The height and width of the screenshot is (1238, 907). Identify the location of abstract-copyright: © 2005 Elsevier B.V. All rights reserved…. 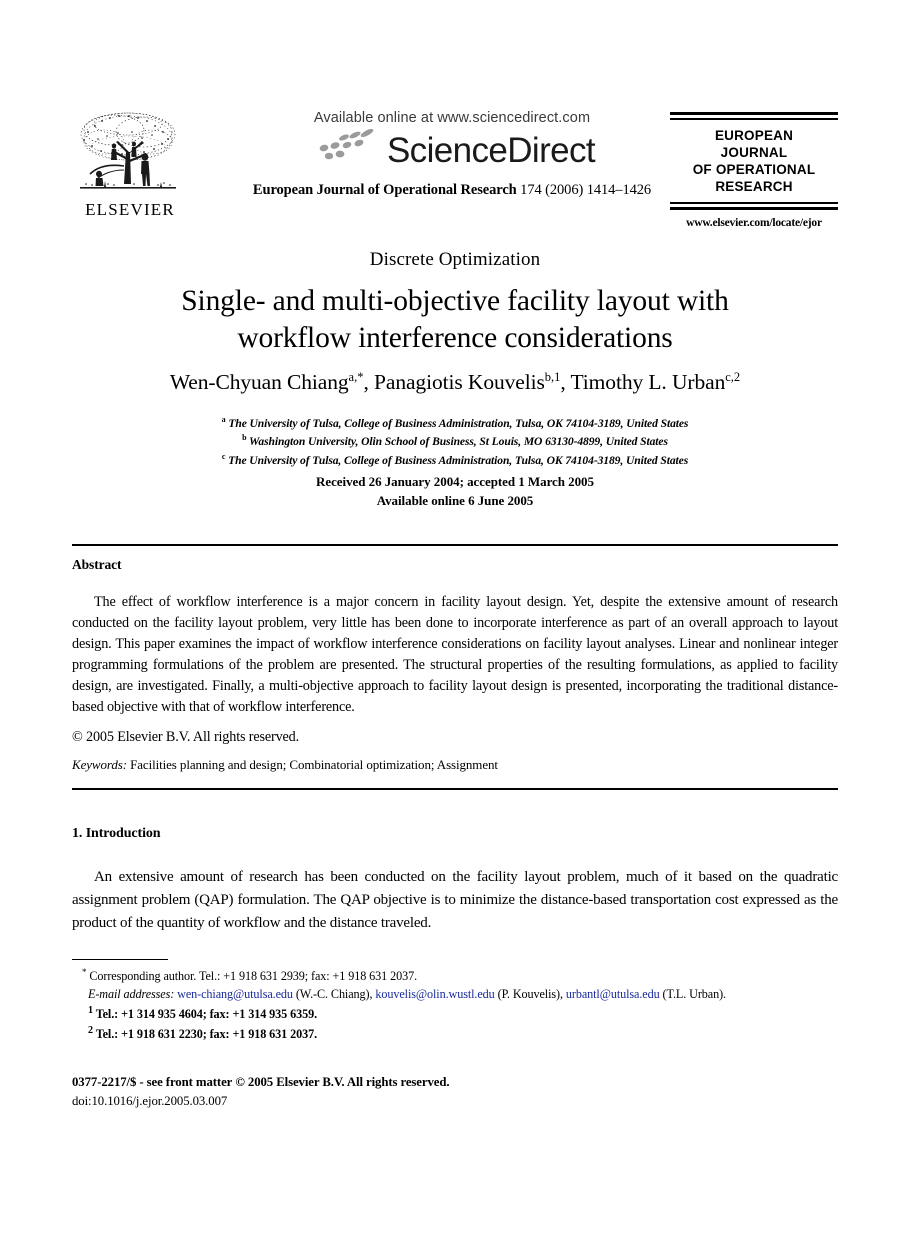
(185, 737).